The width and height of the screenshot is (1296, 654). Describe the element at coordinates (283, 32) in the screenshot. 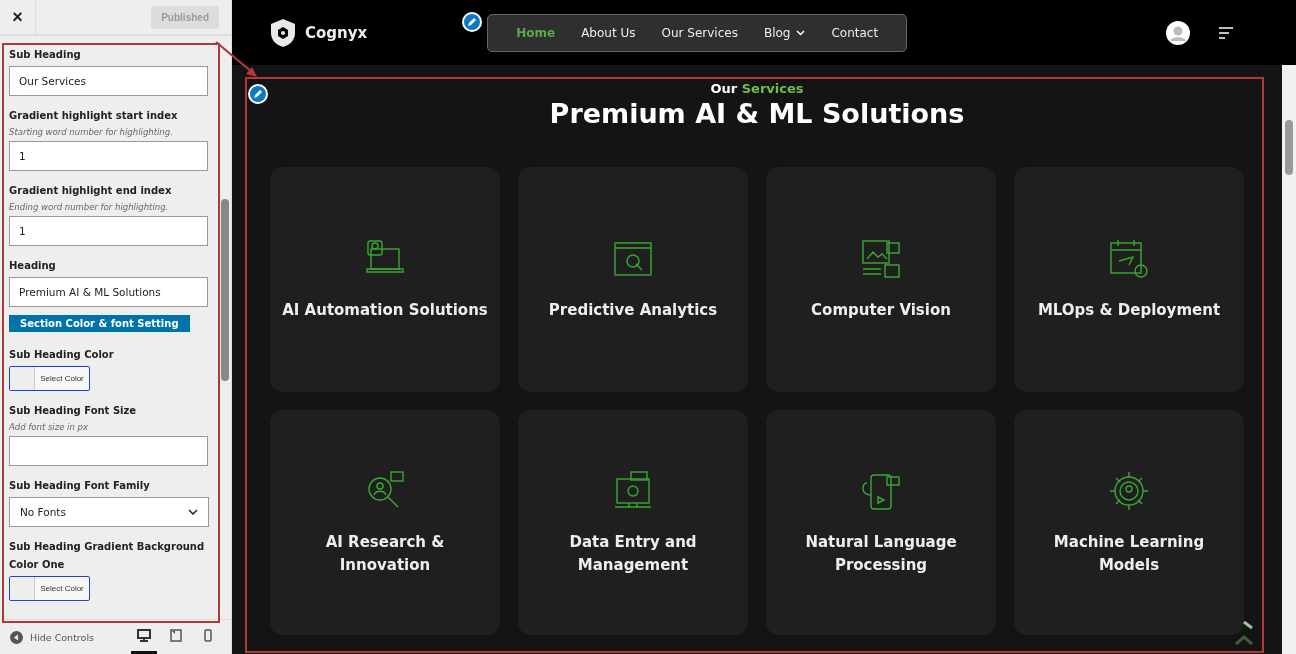

I see `shield-logo-icon` at that location.